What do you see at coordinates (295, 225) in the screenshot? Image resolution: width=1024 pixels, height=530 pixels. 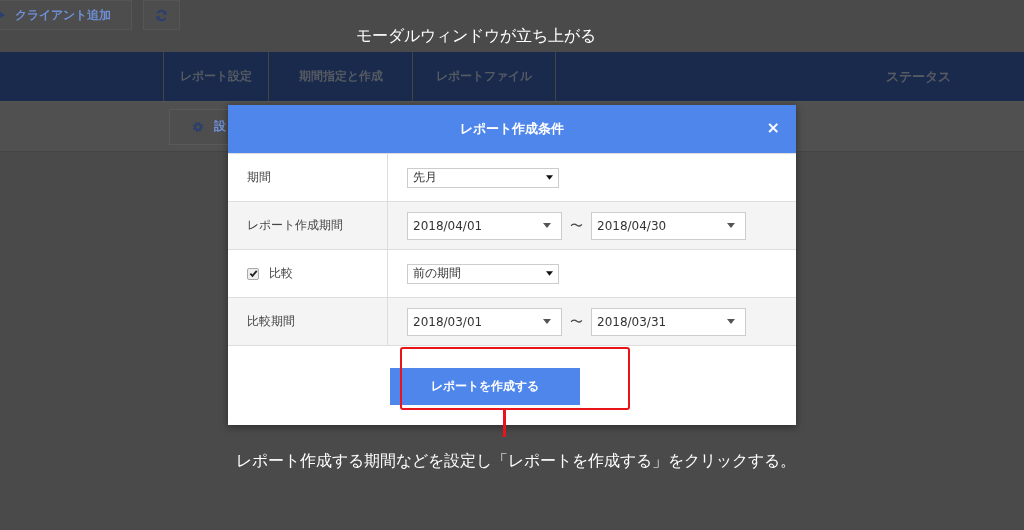 I see `field-label: レポート作成期間` at bounding box center [295, 225].